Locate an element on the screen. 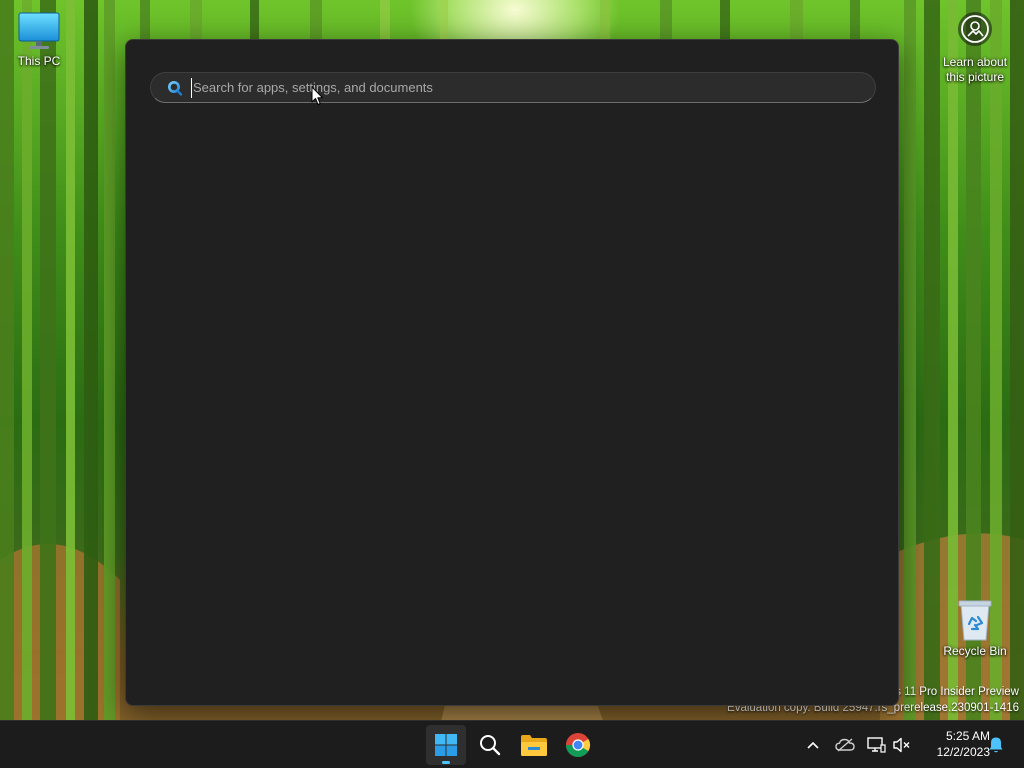  recycle-bin-desktop-icon: Recycle Bin is located at coordinates (975, 628).